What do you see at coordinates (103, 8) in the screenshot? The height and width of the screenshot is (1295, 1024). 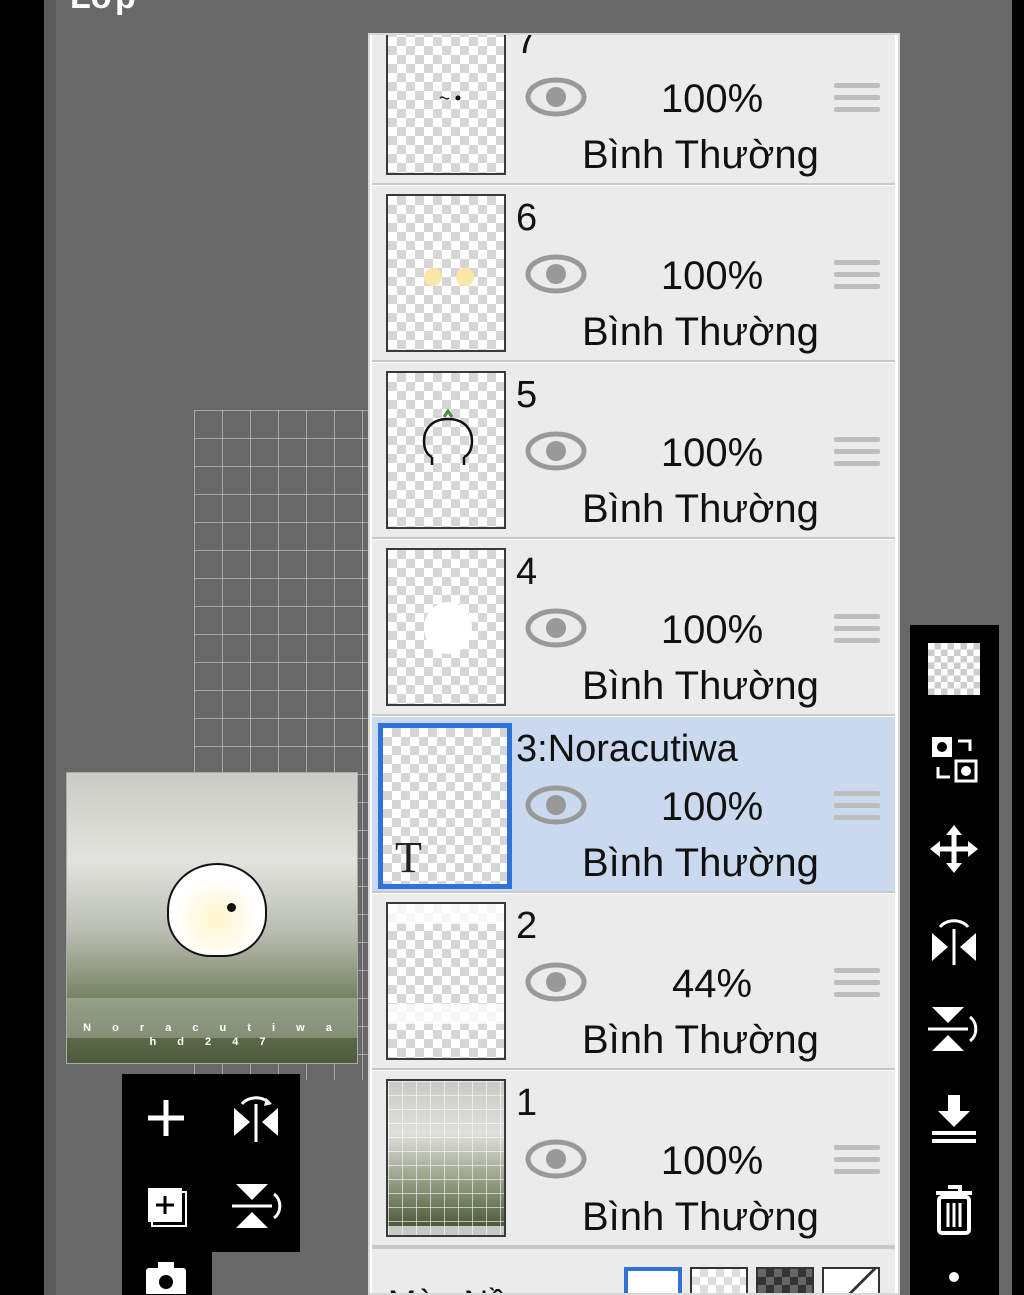 I see `panel-title: Lớp` at bounding box center [103, 8].